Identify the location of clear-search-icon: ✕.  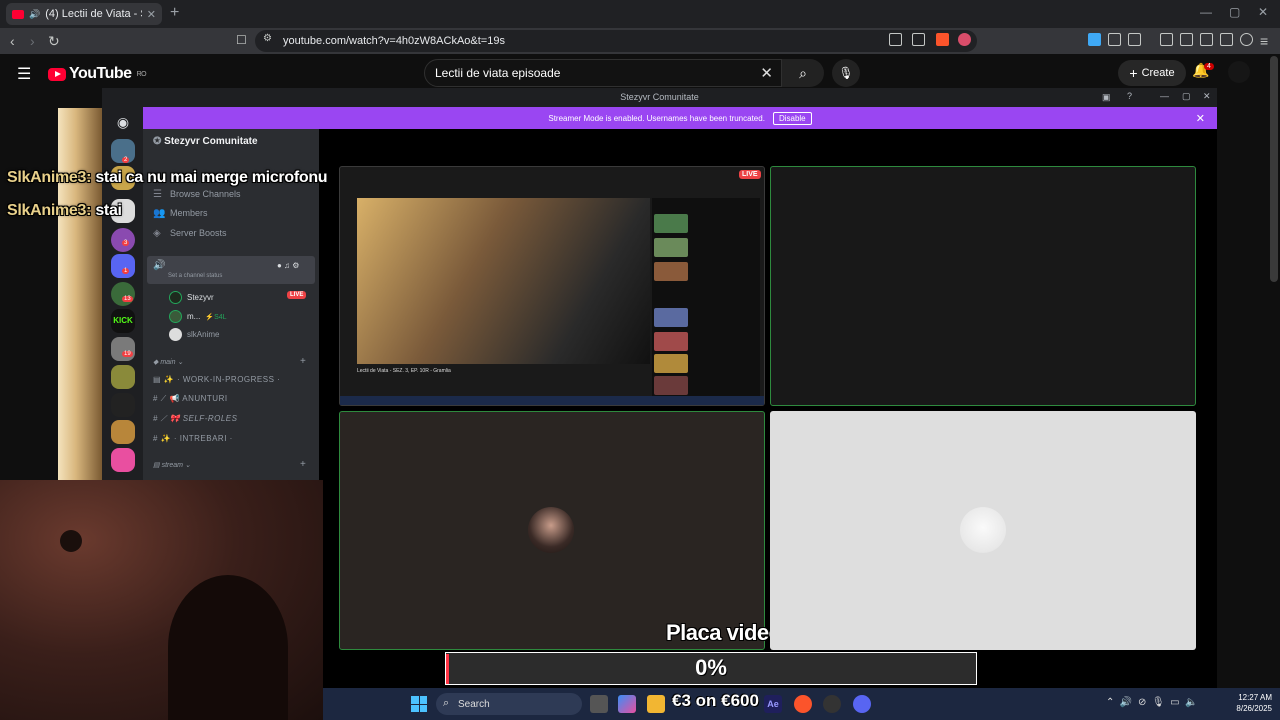
(766, 73).